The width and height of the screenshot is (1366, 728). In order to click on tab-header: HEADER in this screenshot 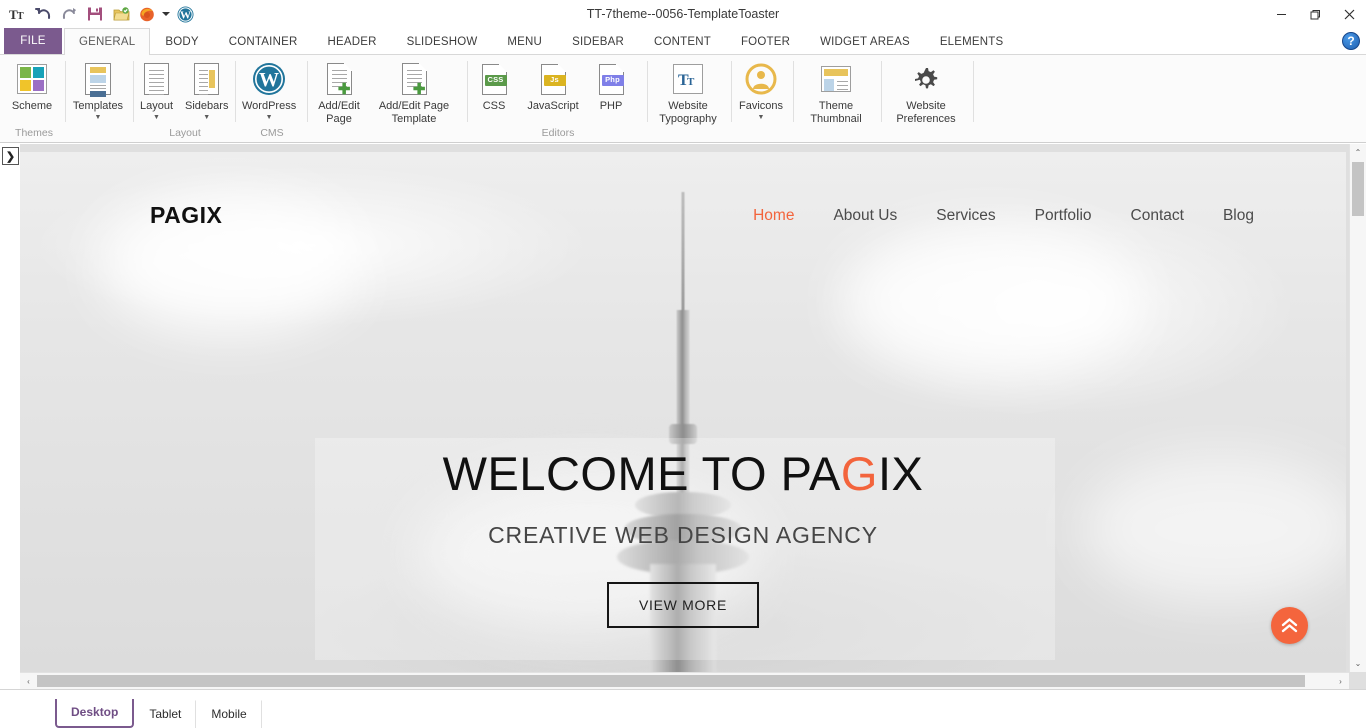, I will do `click(351, 41)`.